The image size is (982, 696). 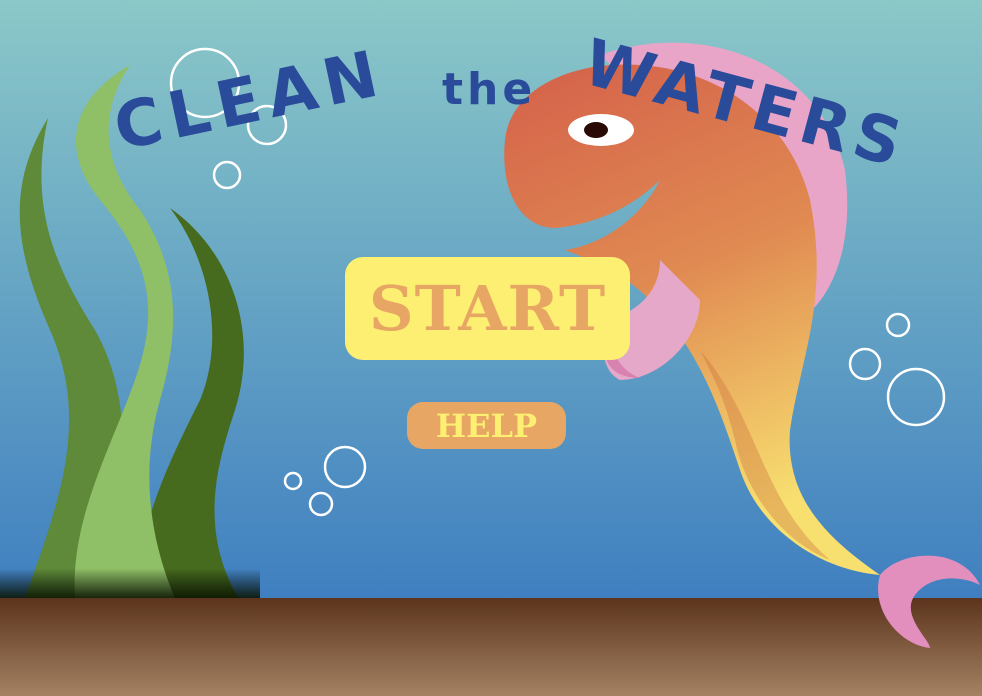 What do you see at coordinates (487, 308) in the screenshot?
I see `start-button: START` at bounding box center [487, 308].